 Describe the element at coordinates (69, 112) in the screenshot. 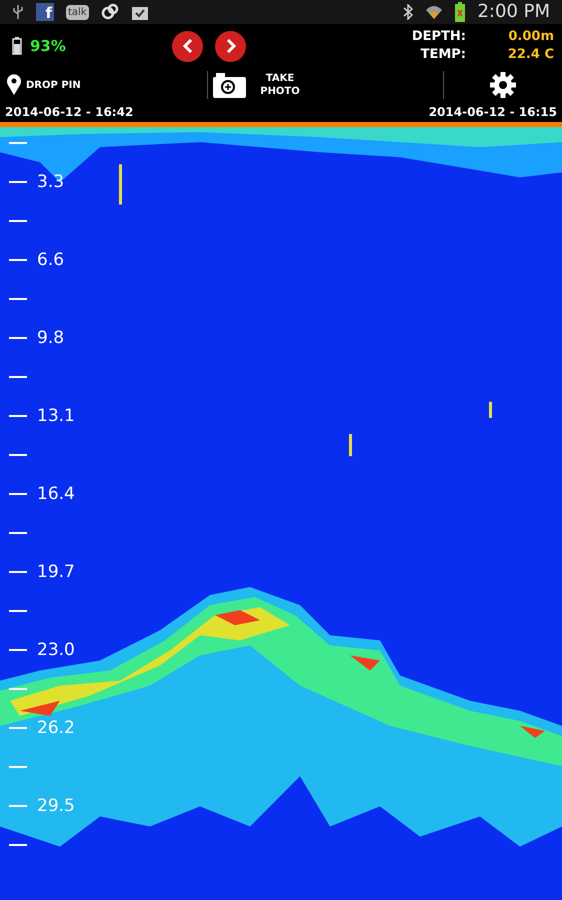

I see `start-timestamp: 2014-06-12 - 16:42` at that location.